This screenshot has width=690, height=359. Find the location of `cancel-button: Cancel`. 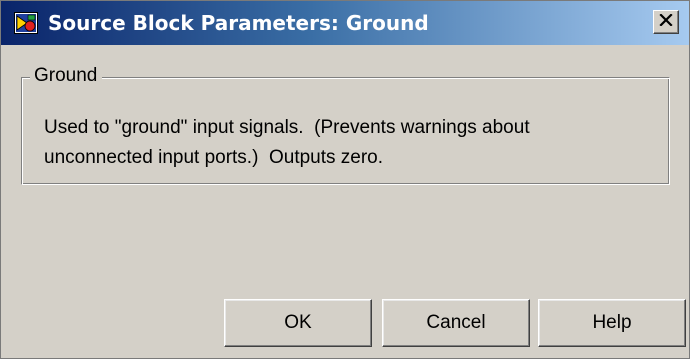

cancel-button: Cancel is located at coordinates (456, 323).